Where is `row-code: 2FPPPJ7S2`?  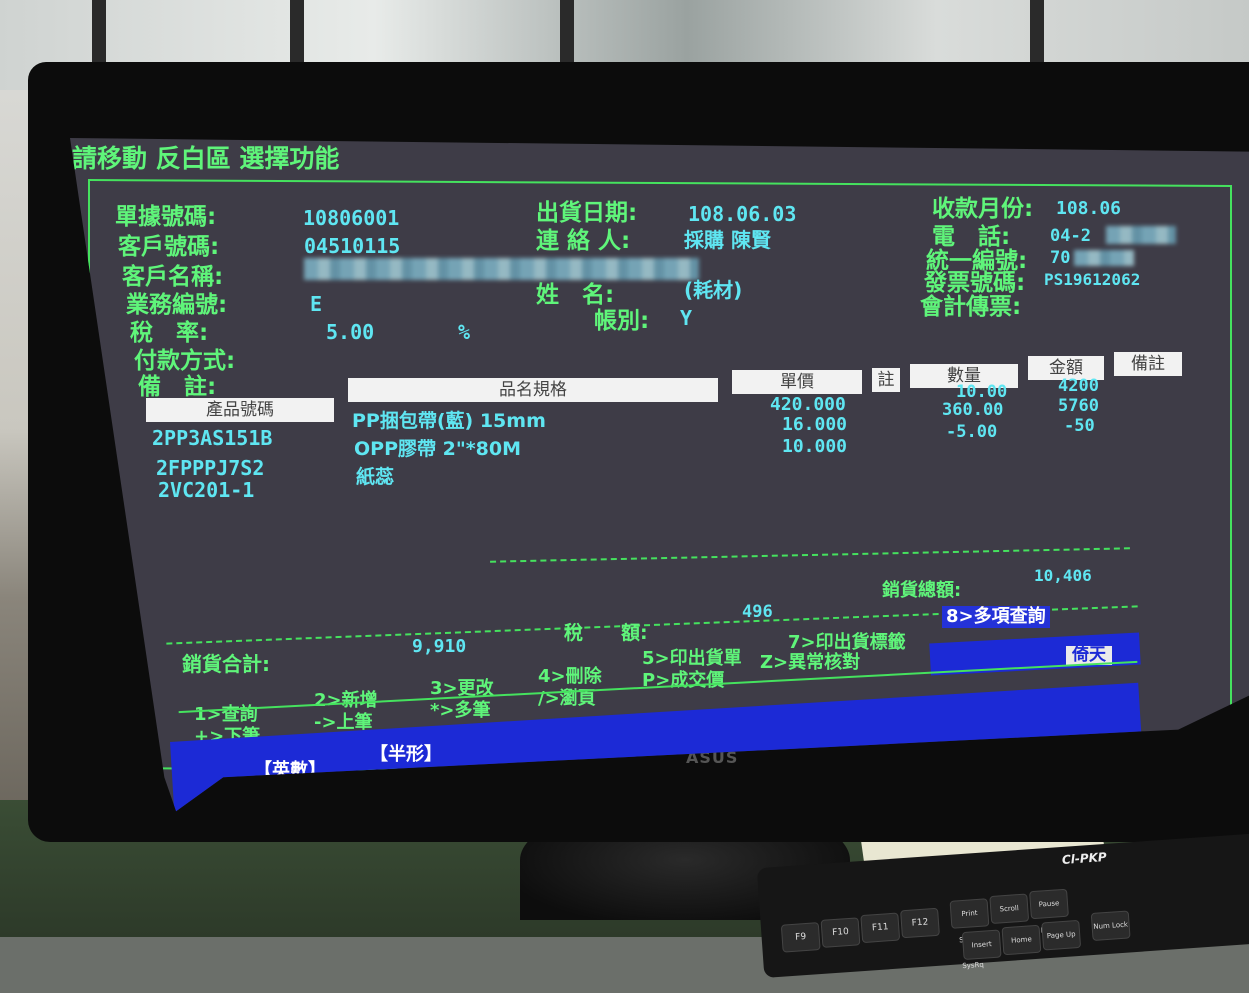
row-code: 2FPPPJ7S2 is located at coordinates (210, 468).